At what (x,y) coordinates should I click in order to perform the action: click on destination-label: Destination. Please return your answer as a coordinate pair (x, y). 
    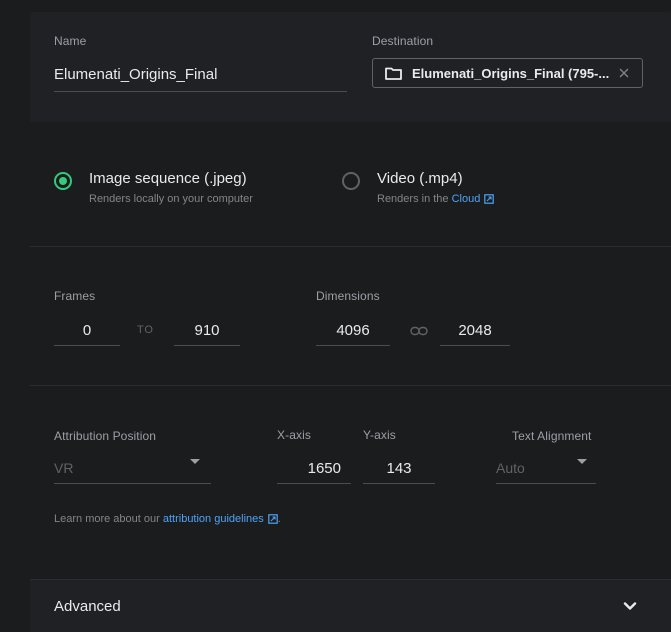
    Looking at the image, I should click on (403, 41).